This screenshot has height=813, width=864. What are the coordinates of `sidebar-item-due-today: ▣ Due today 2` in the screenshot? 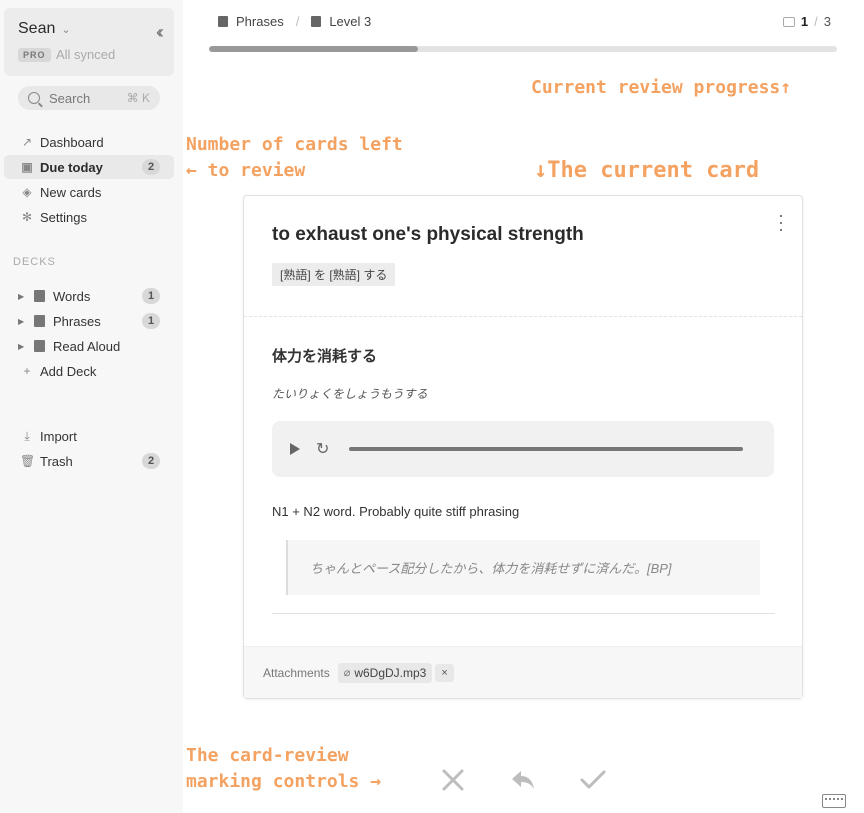 It's located at (89, 167).